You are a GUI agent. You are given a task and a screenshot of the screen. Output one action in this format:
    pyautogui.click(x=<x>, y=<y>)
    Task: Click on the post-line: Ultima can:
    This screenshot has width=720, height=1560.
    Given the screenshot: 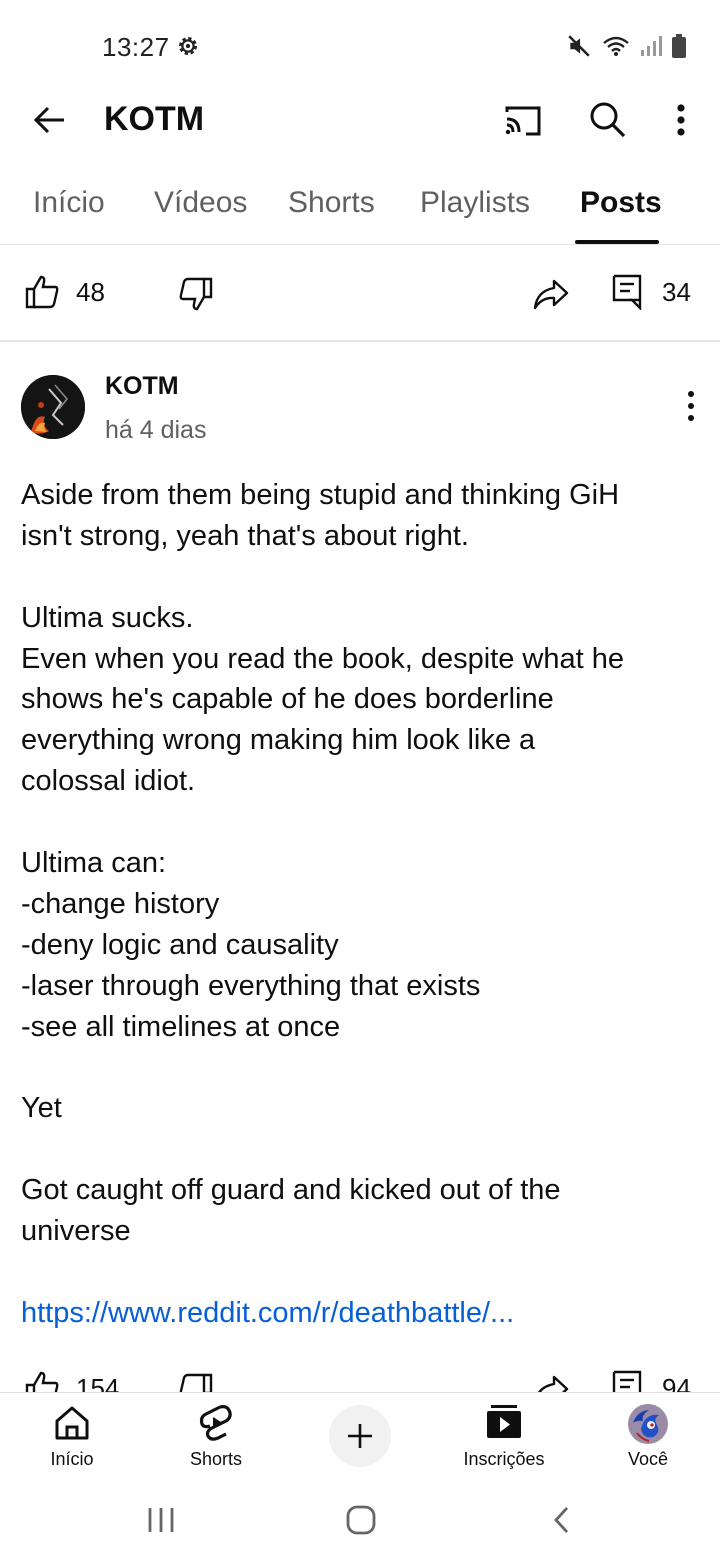 What is the action you would take?
    pyautogui.click(x=94, y=863)
    